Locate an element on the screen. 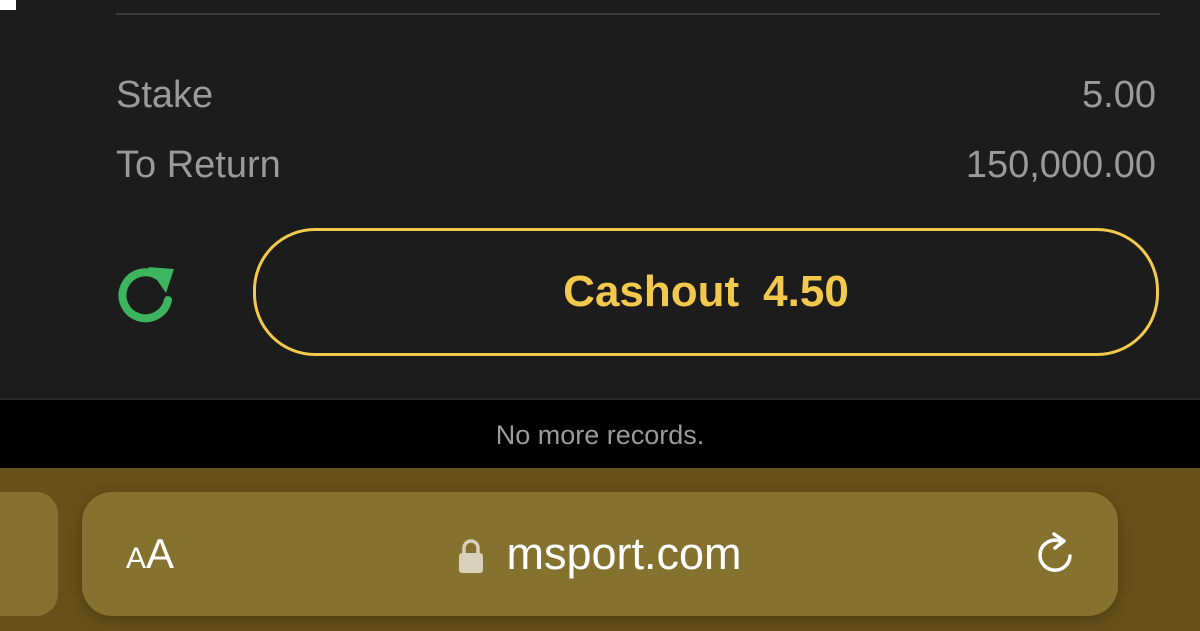 The height and width of the screenshot is (631, 1200). to-return-label: To Return is located at coordinates (198, 165).